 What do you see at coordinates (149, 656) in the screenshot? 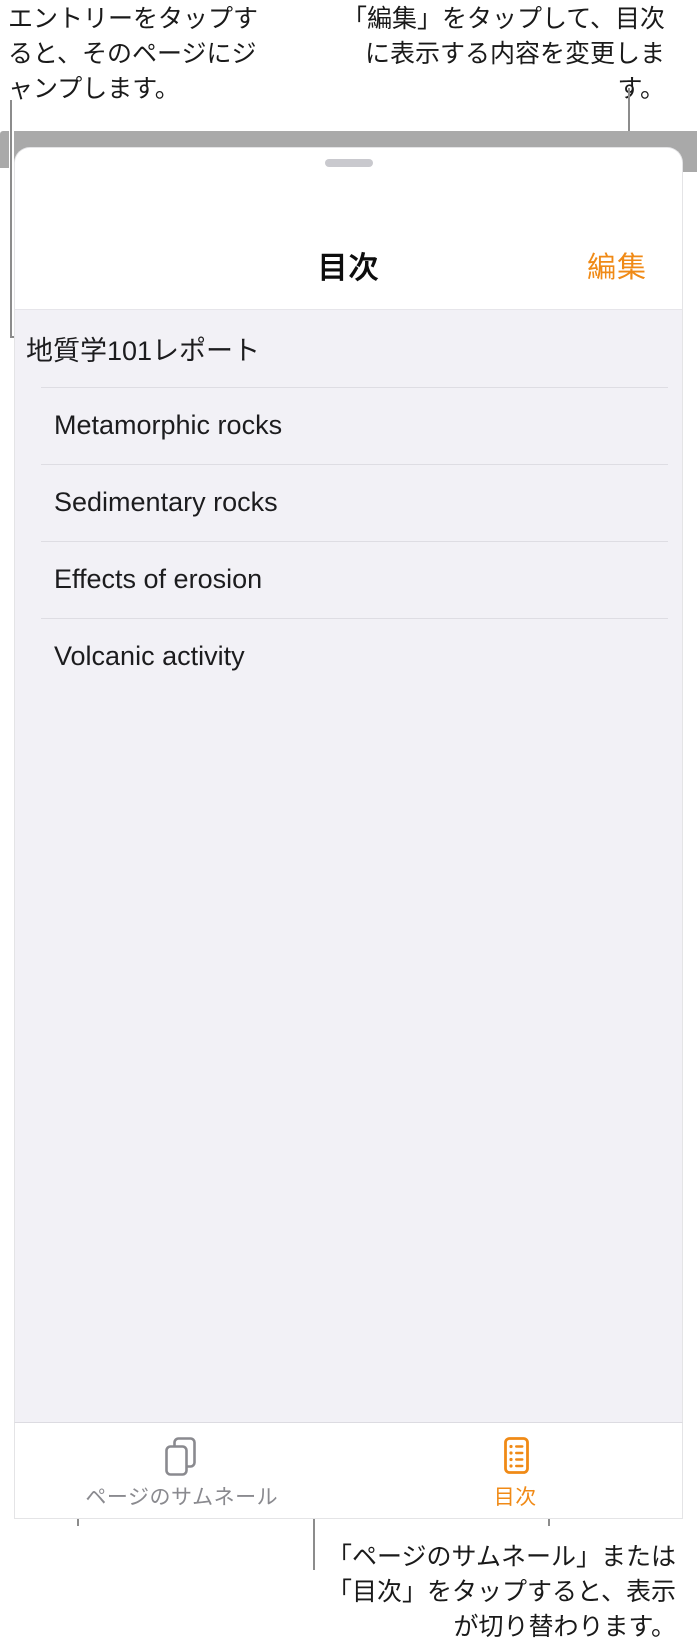
I see `toc-row-label: Volcanic activity` at bounding box center [149, 656].